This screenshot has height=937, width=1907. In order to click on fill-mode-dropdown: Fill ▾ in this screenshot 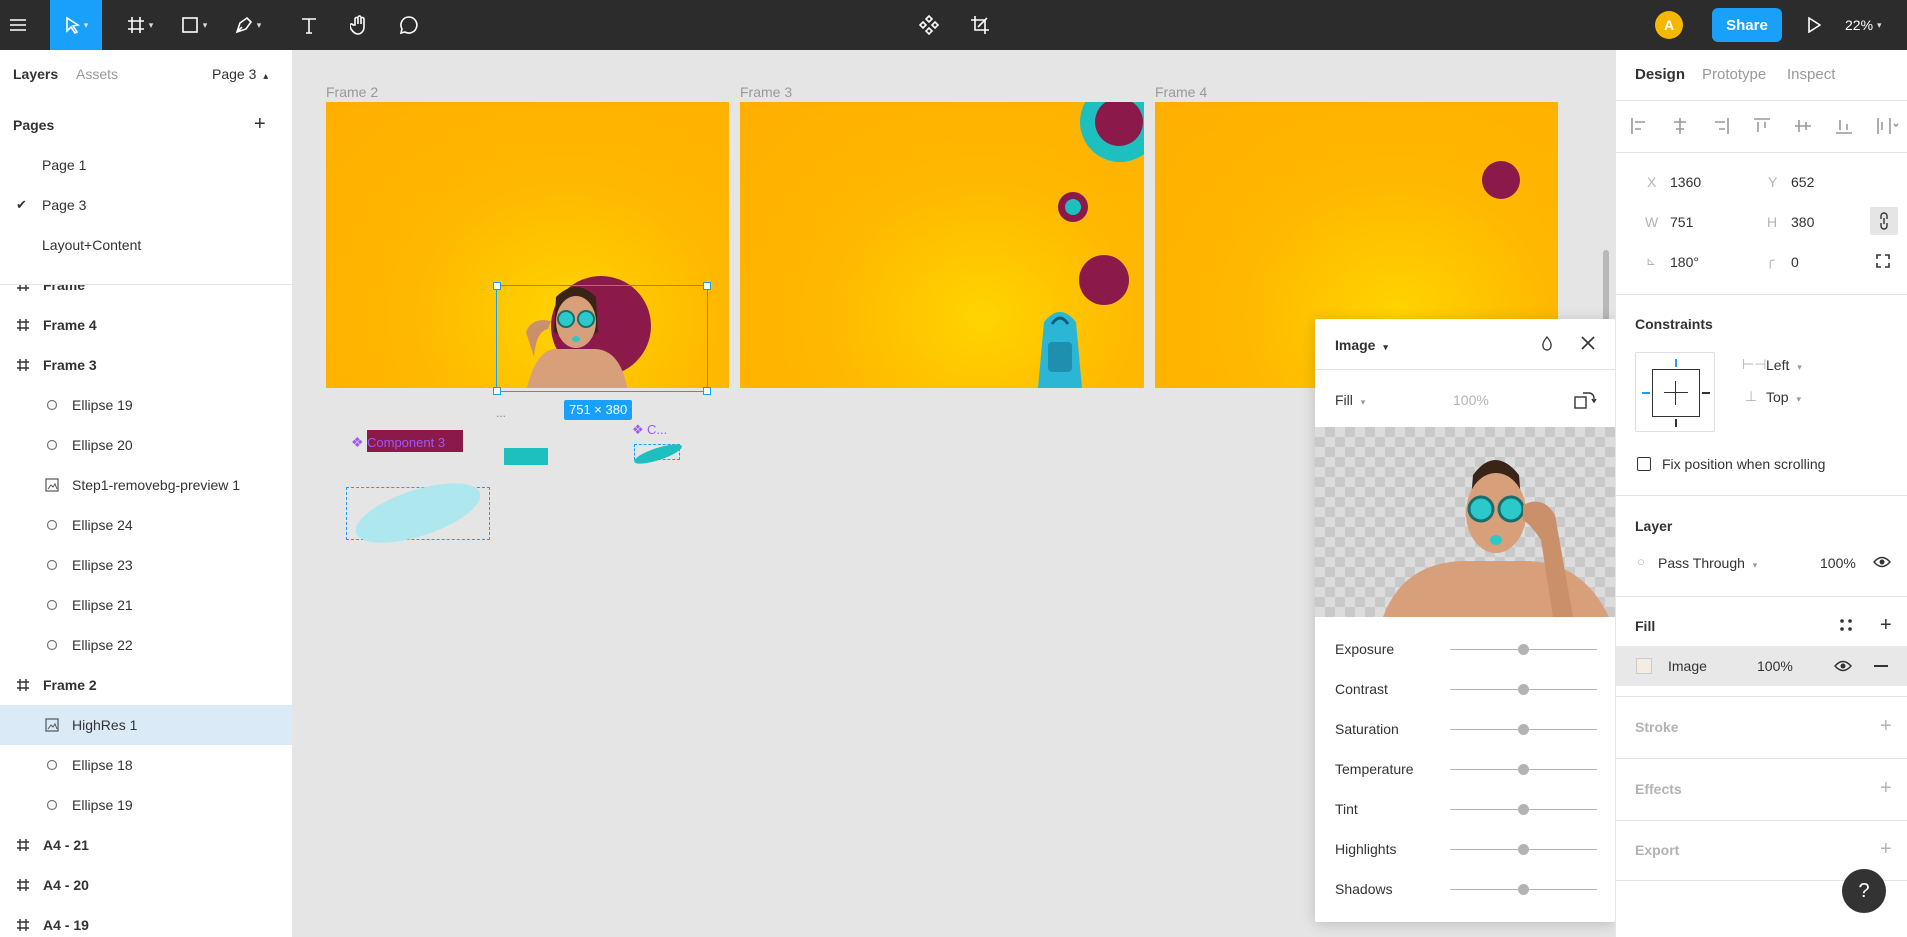, I will do `click(1350, 400)`.